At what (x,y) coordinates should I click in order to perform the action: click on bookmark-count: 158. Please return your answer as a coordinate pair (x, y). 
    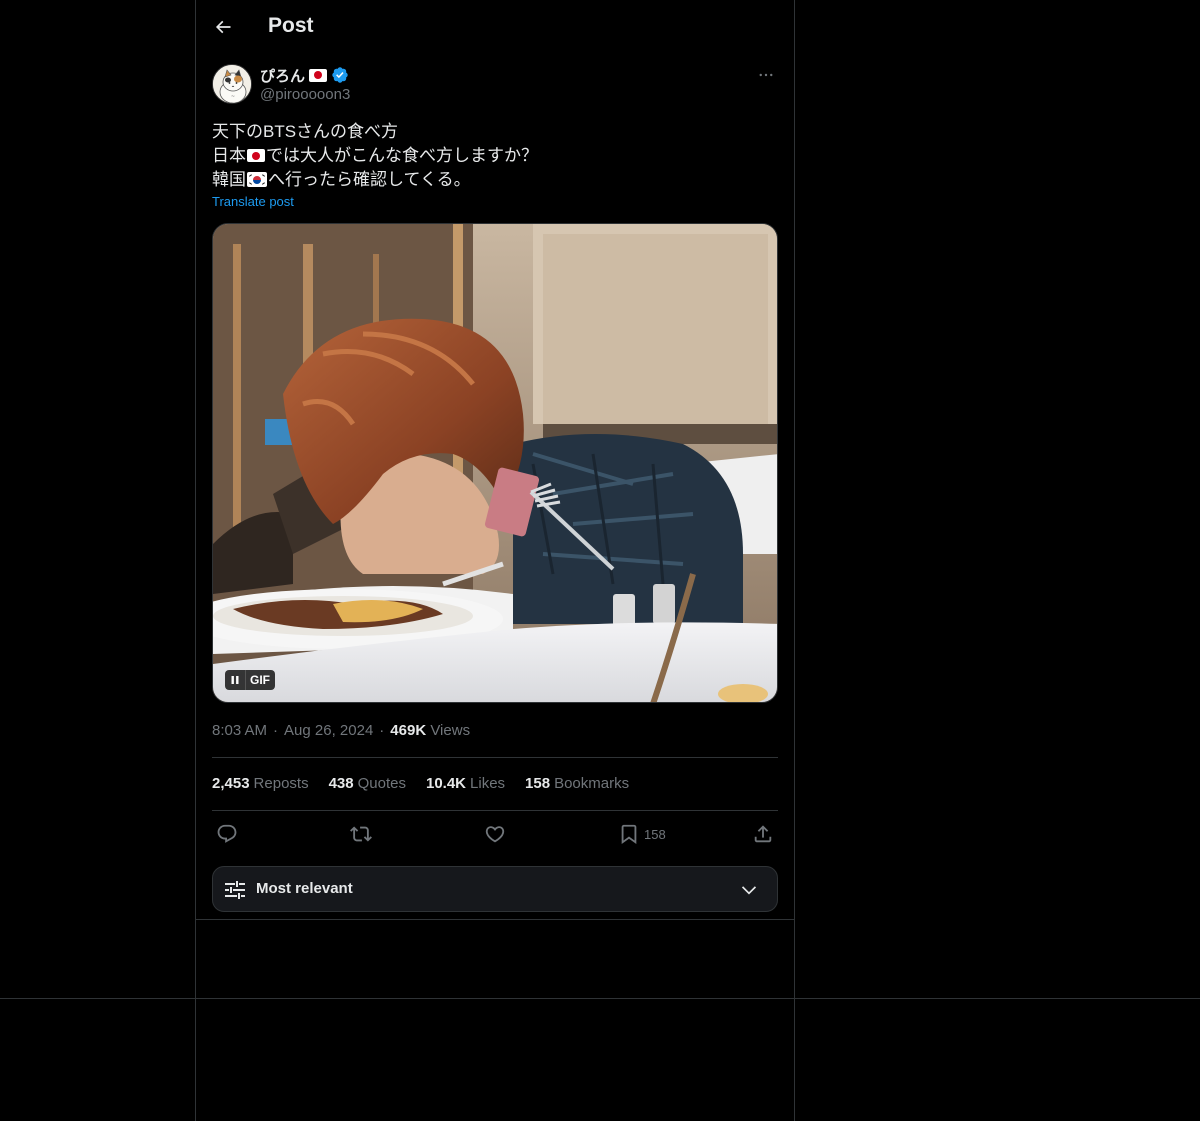
    Looking at the image, I should click on (655, 834).